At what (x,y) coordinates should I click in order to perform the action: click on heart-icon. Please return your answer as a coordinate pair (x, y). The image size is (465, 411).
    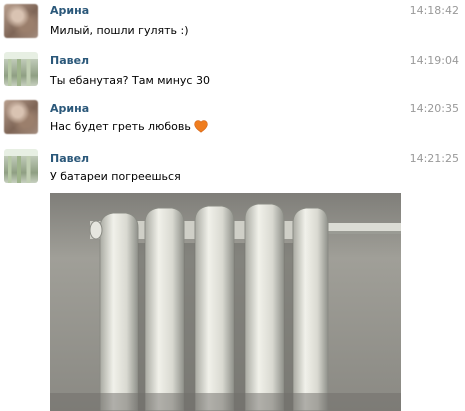
    Looking at the image, I should click on (201, 128).